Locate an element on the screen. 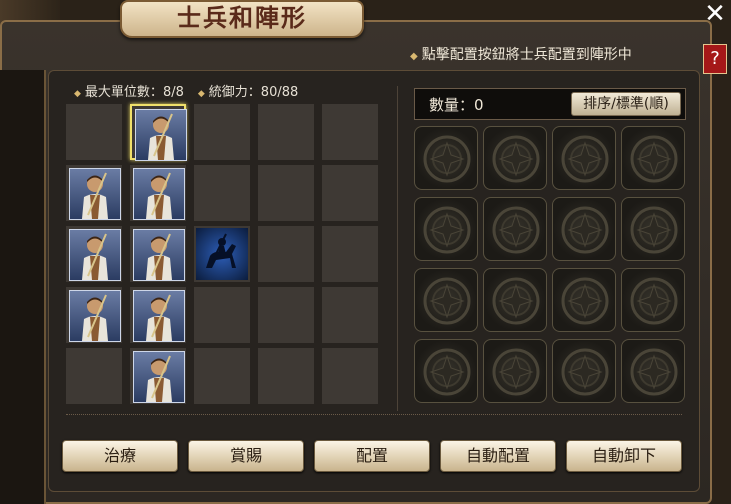 The height and width of the screenshot is (504, 731). panel-divider is located at coordinates (397, 248).